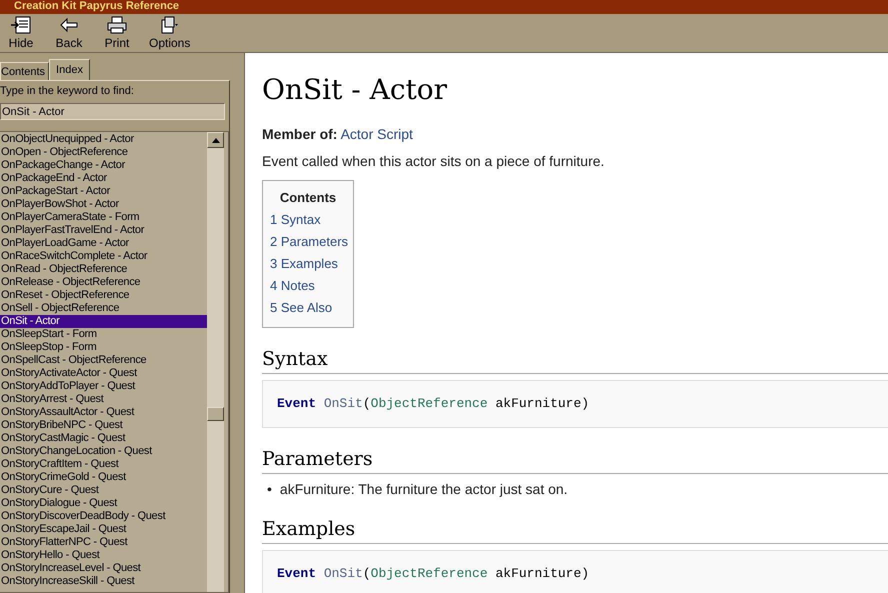 Image resolution: width=888 pixels, height=593 pixels. I want to click on up-arrow-icon, so click(216, 140).